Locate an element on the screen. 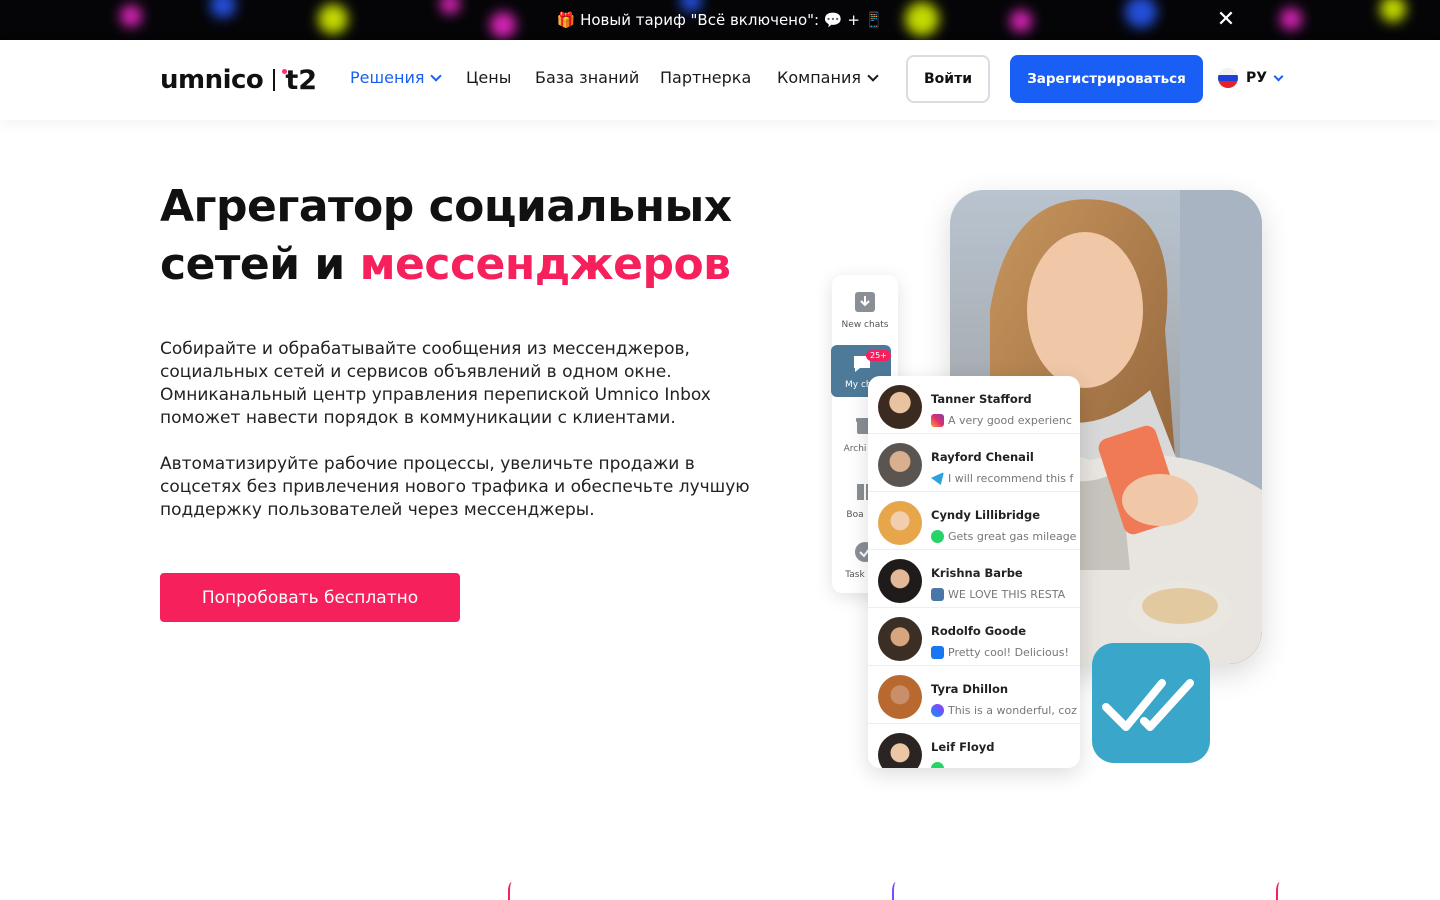  chat-list-item: Cyndy Lillibridge Gets great gas mileage is located at coordinates (974, 521).